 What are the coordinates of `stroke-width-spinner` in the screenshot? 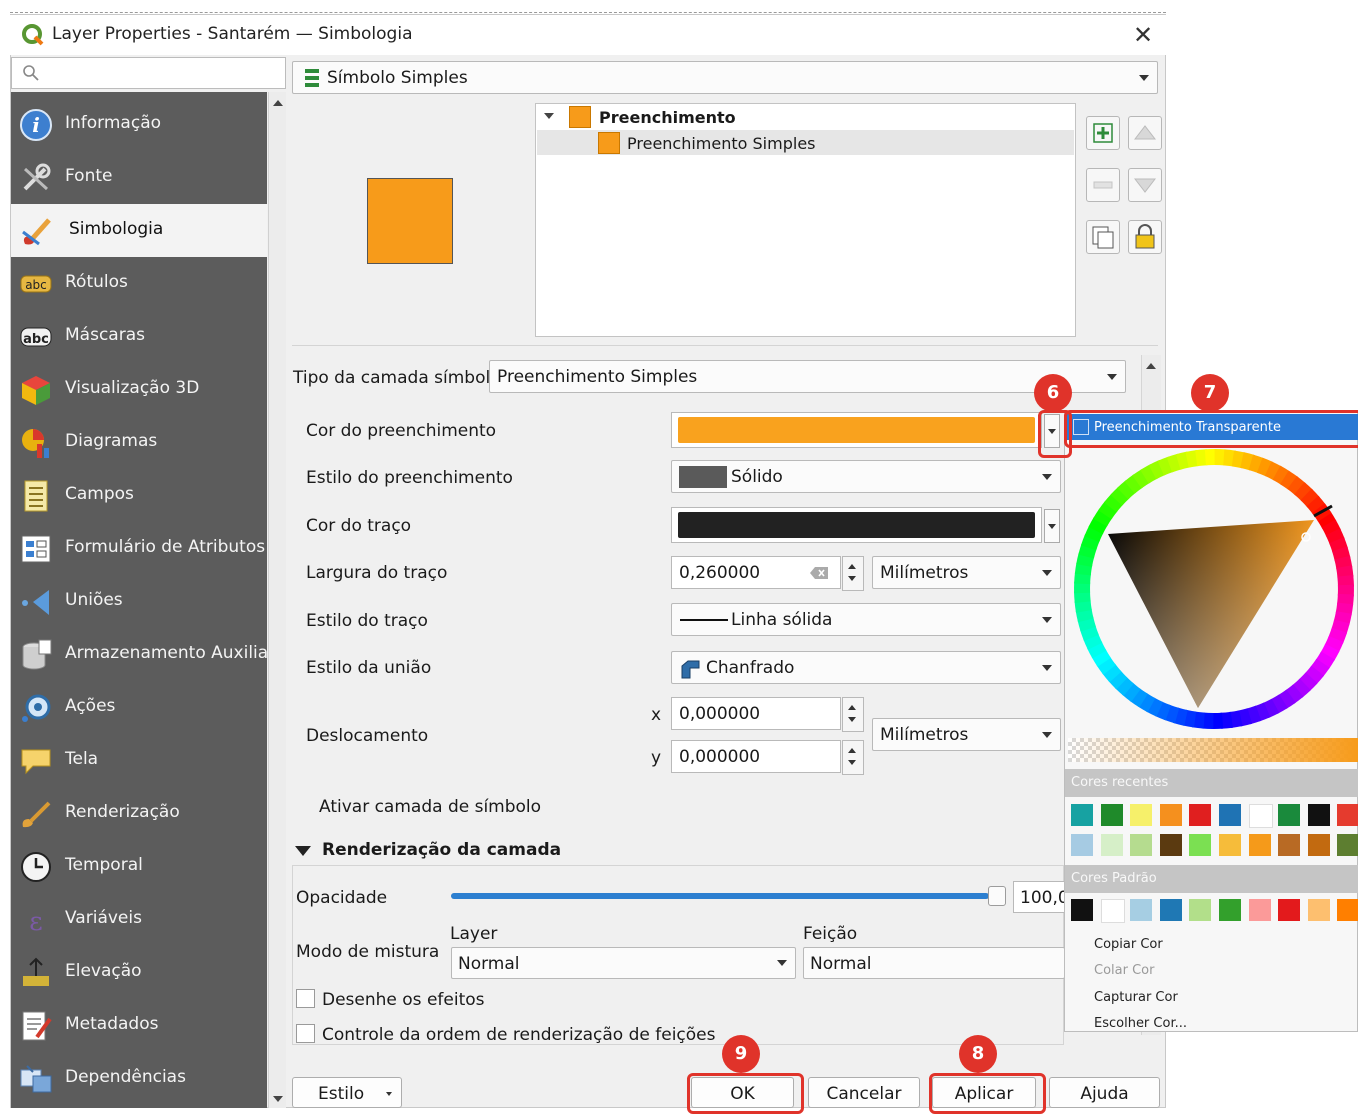 It's located at (853, 573).